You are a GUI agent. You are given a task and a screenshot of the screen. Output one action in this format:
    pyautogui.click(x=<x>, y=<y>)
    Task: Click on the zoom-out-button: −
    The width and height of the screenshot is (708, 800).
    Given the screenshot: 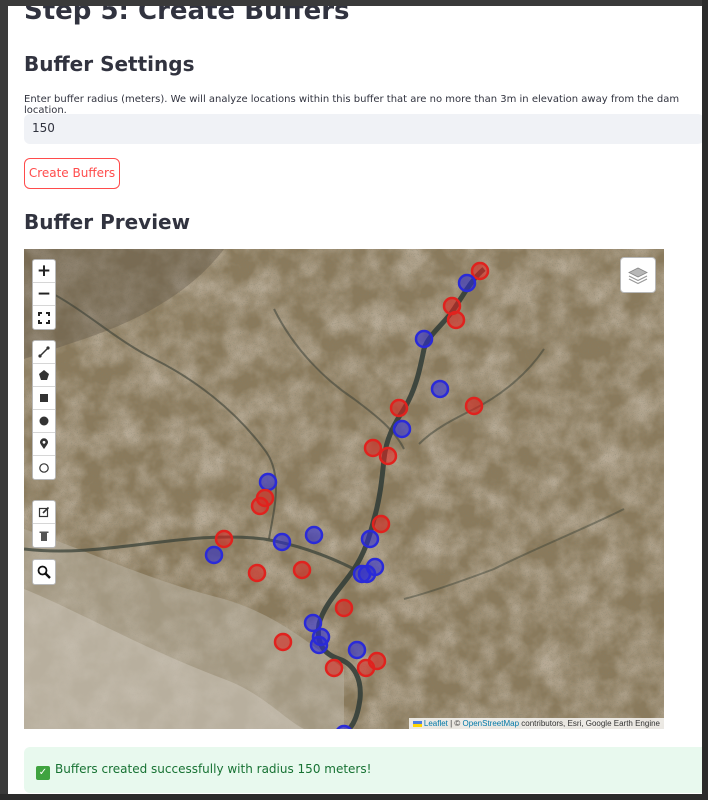 What is the action you would take?
    pyautogui.click(x=44, y=294)
    